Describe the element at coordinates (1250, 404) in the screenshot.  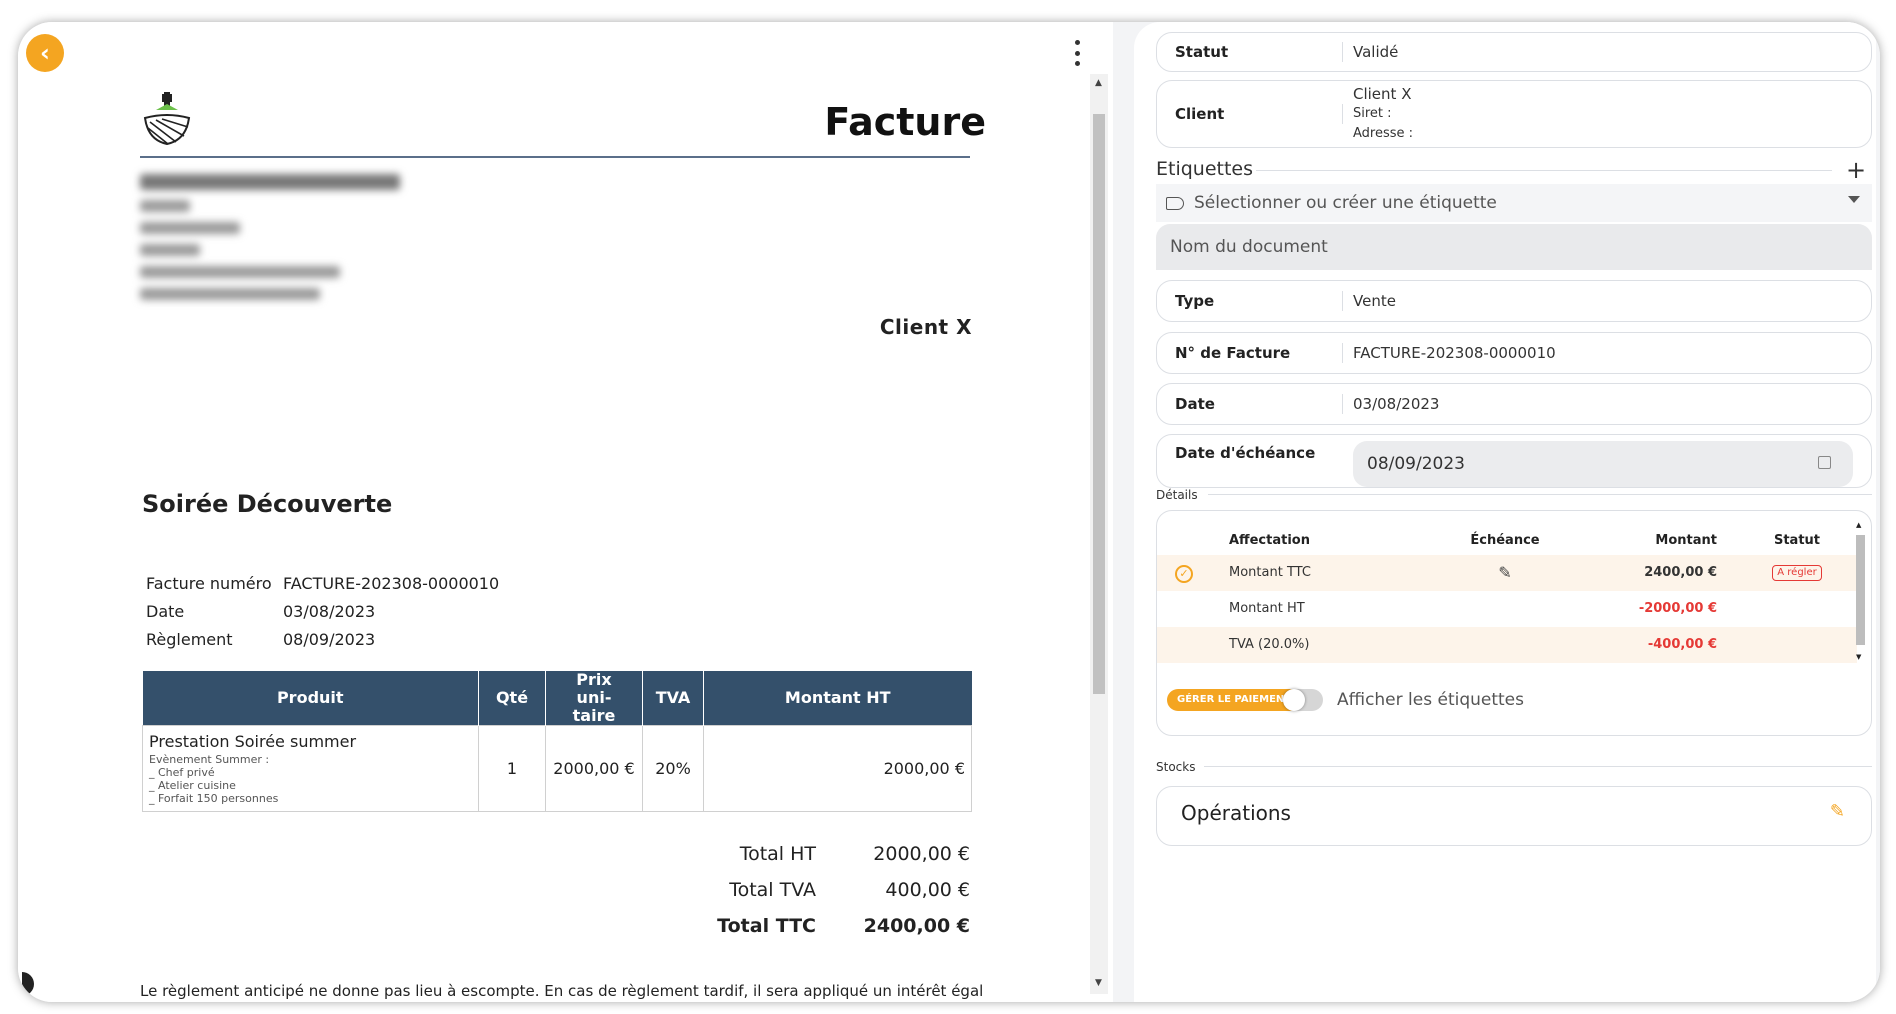
I see `field-label: Date` at that location.